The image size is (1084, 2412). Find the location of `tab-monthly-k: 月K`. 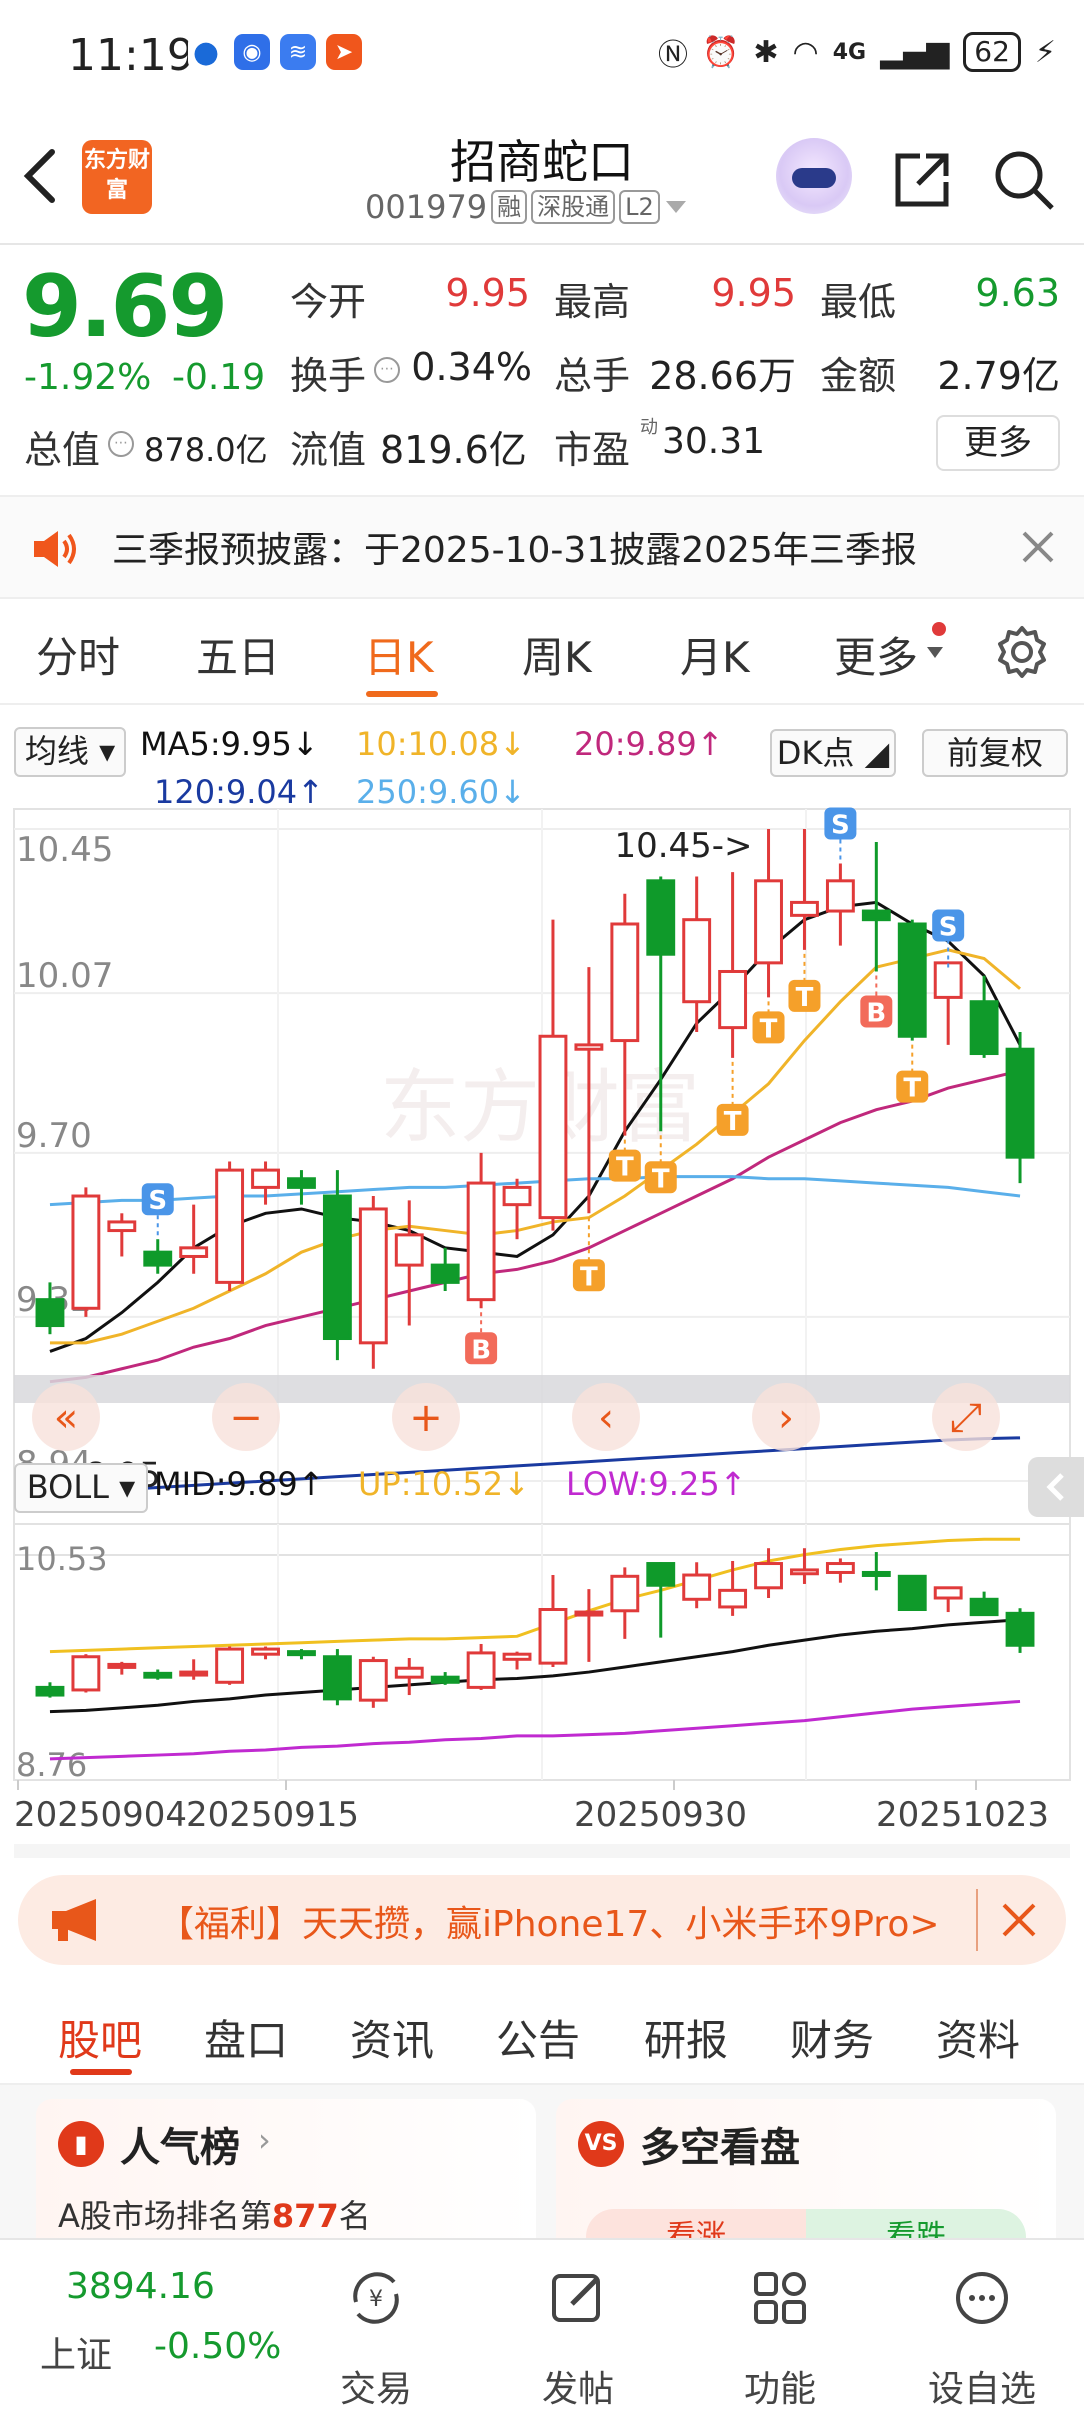

tab-monthly-k: 月K is located at coordinates (715, 654).